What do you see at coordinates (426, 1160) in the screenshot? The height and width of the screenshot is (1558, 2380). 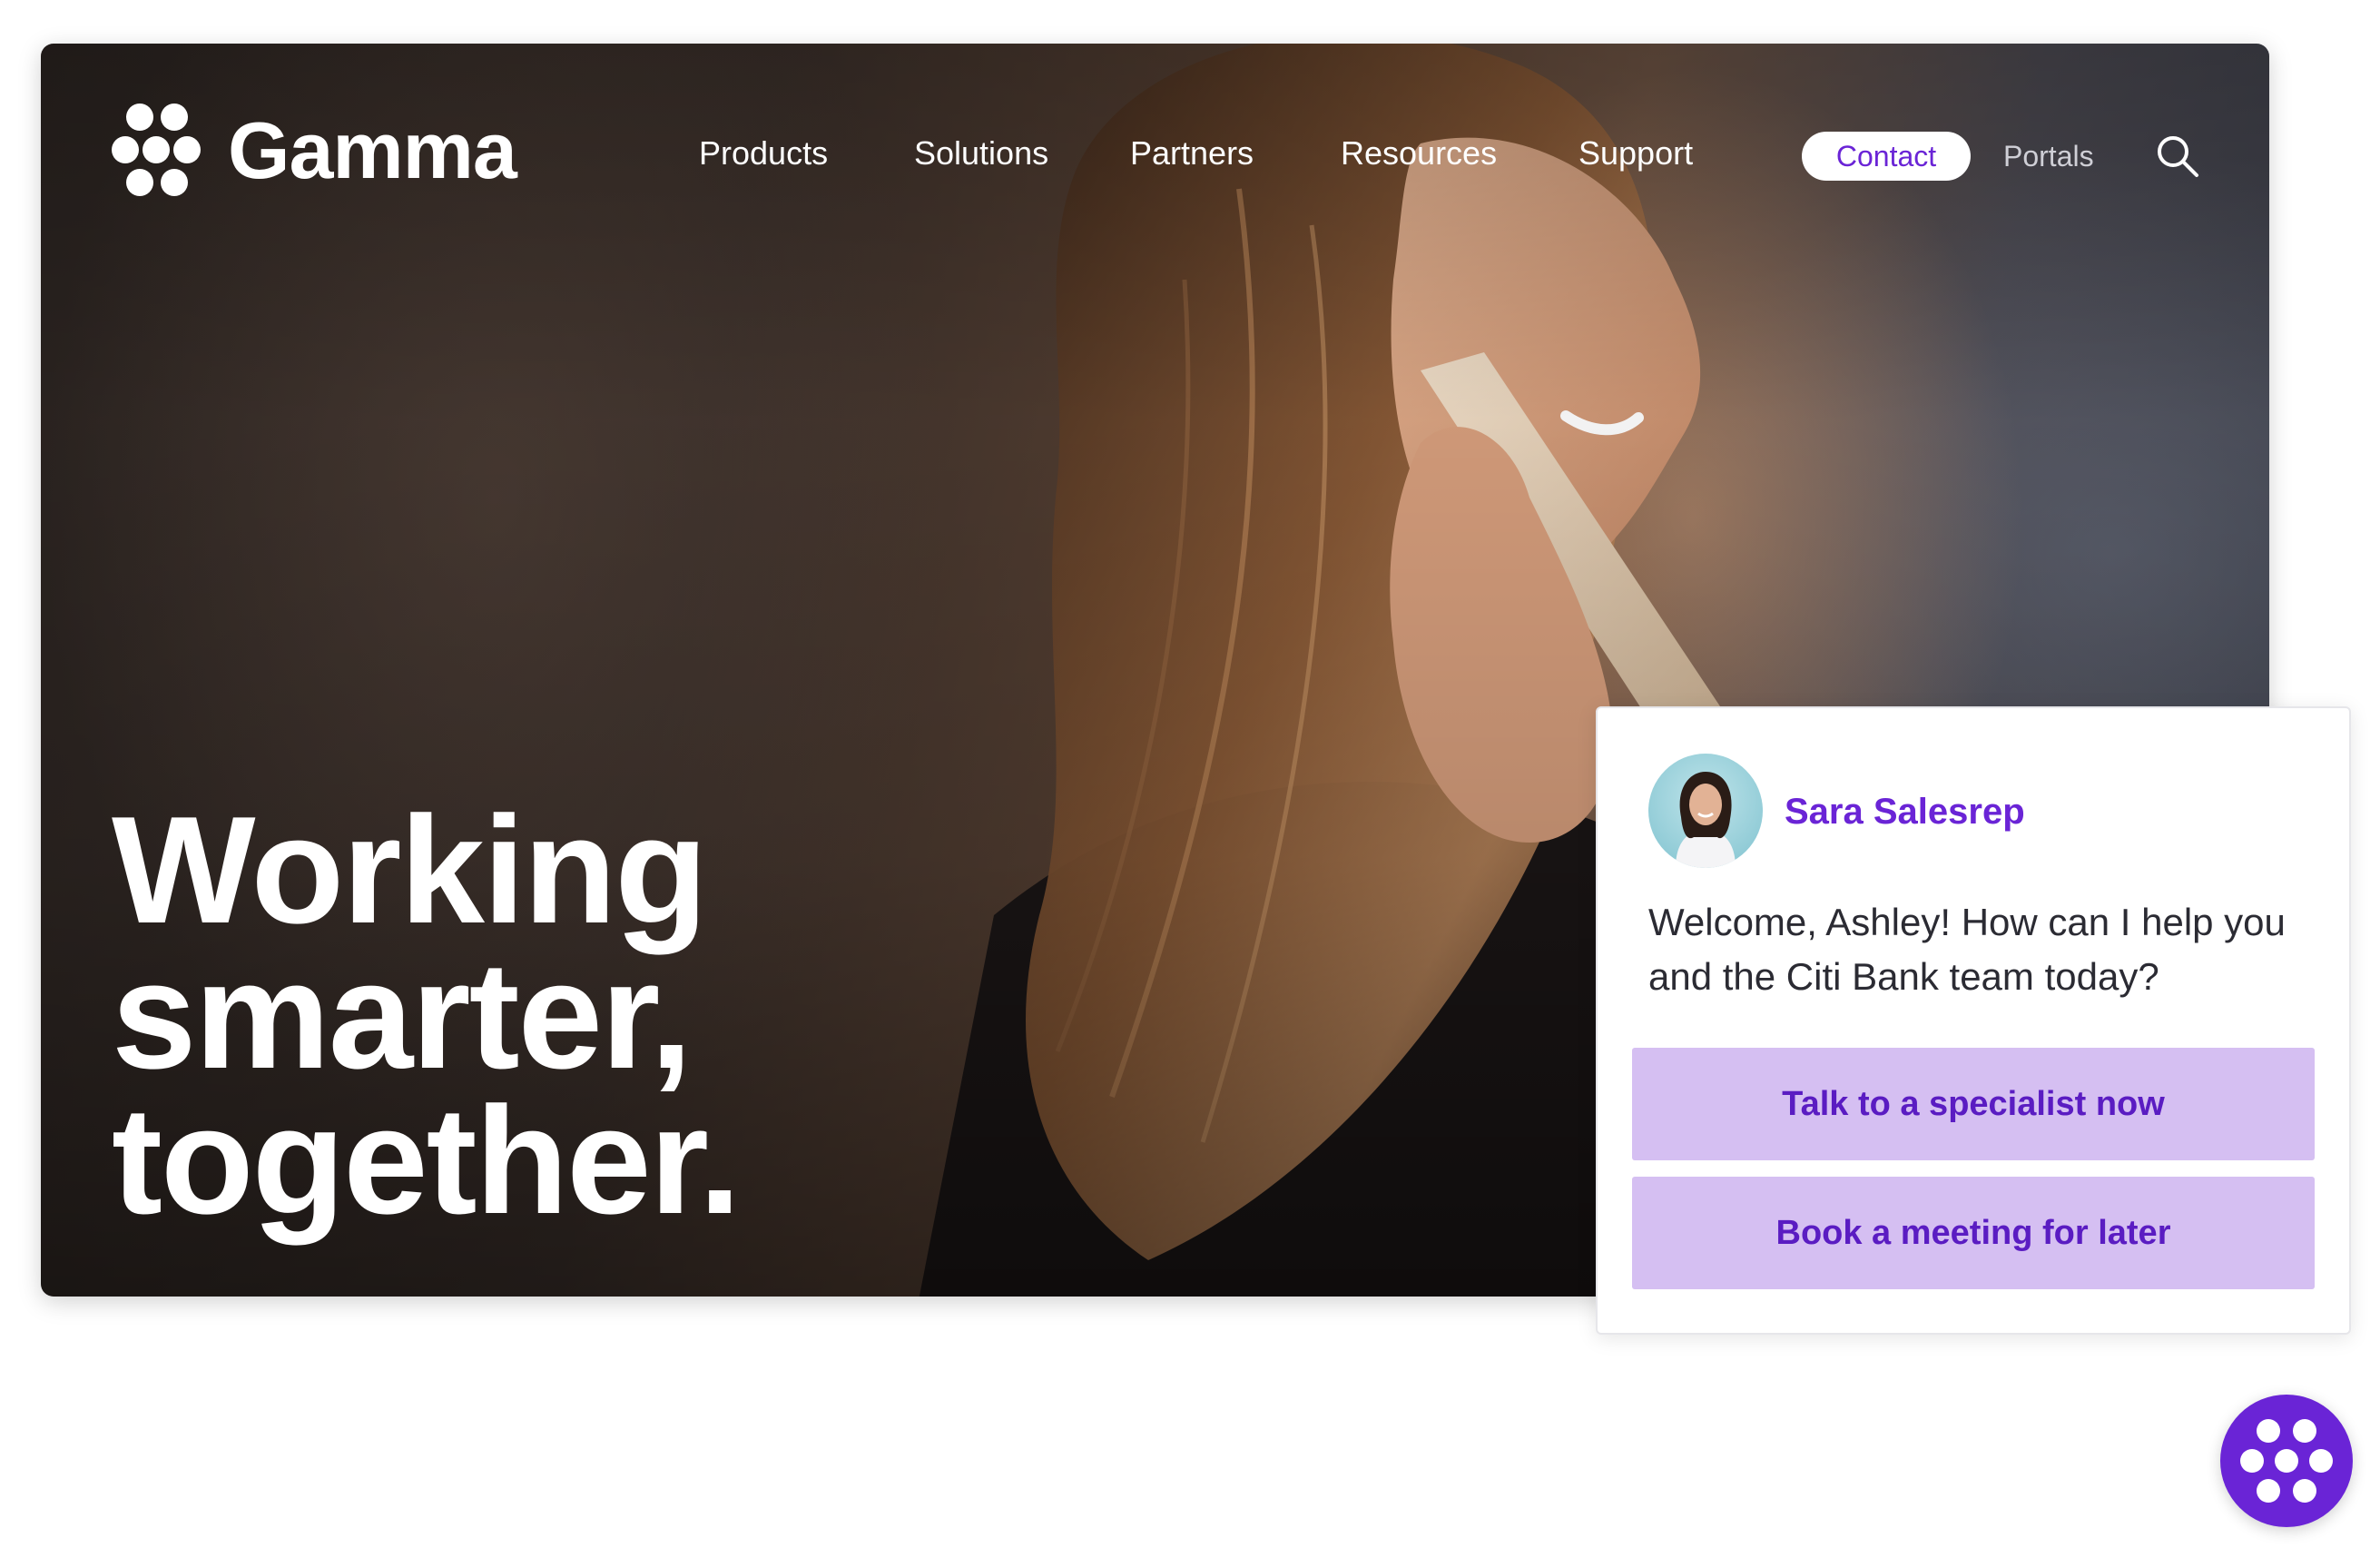 I see `headline-line-3: together.` at bounding box center [426, 1160].